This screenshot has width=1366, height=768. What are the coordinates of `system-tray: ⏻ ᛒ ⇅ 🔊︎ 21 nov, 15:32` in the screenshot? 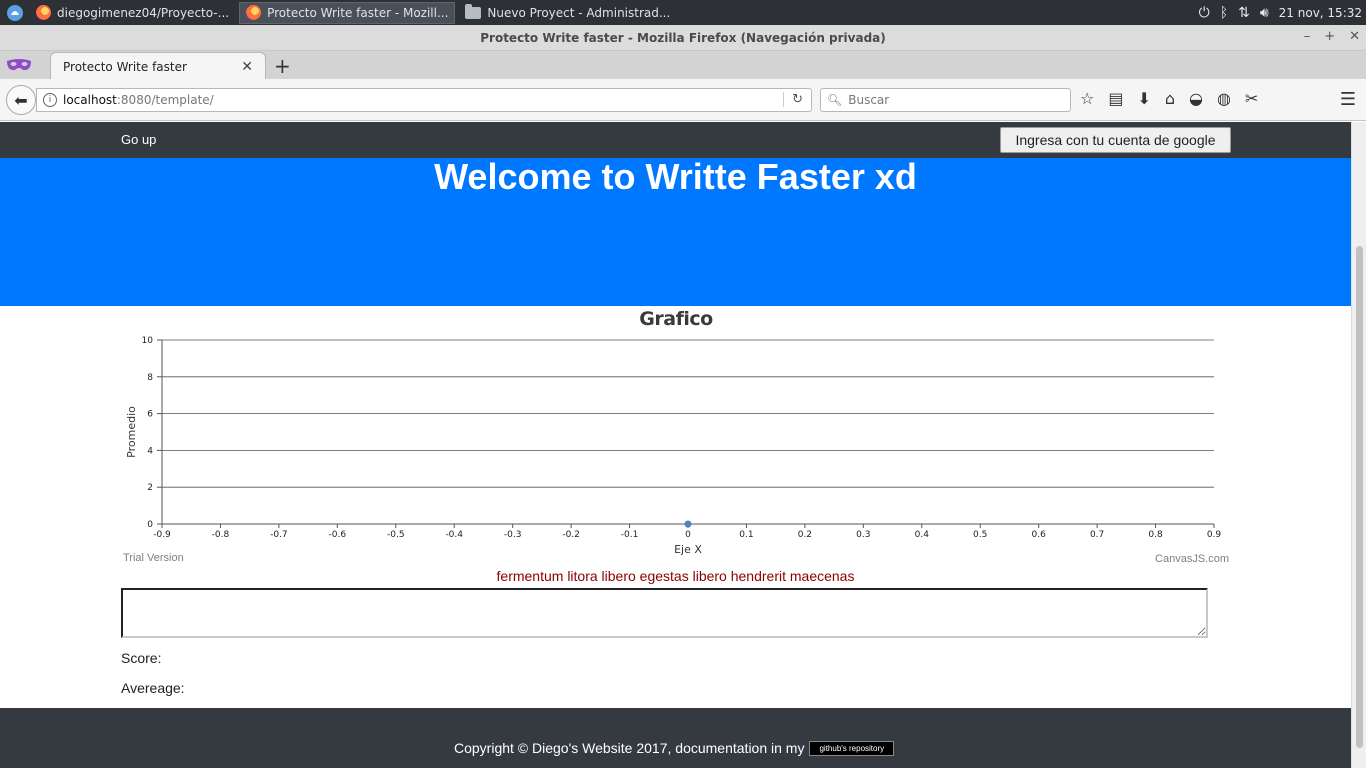 It's located at (1282, 13).